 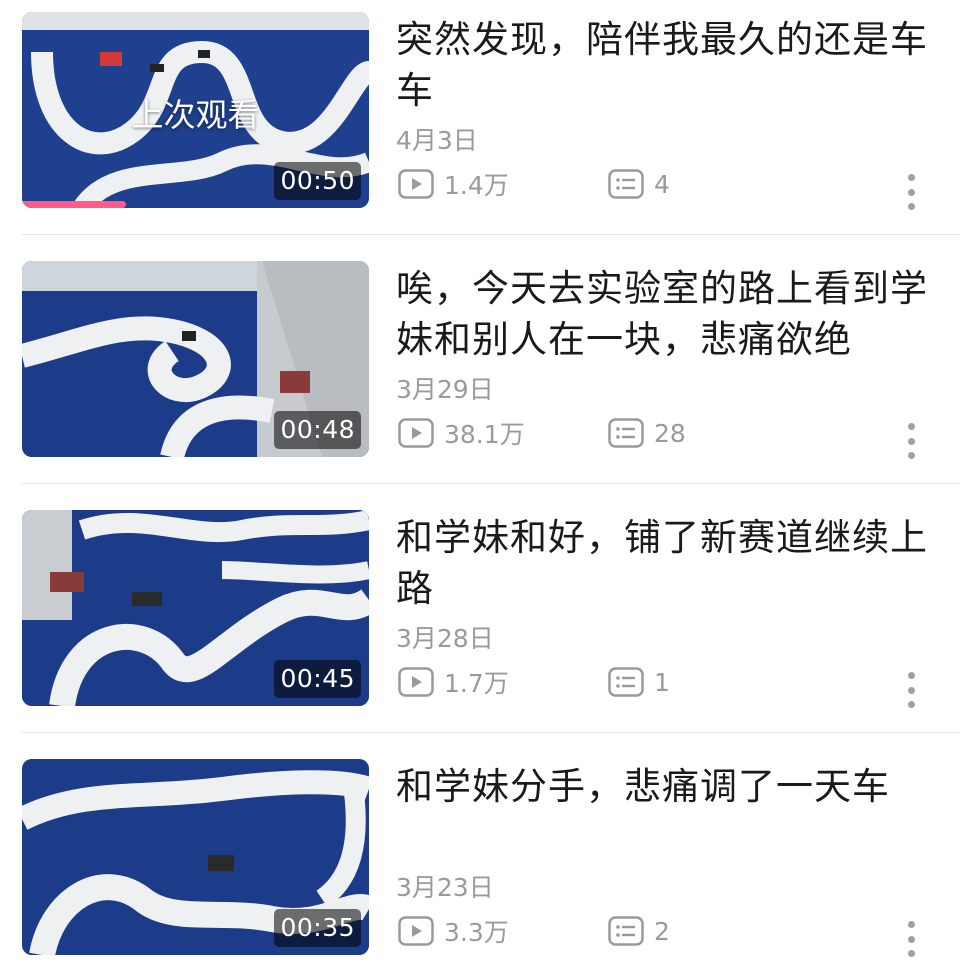 I want to click on video-date: 3月28日, so click(x=445, y=638).